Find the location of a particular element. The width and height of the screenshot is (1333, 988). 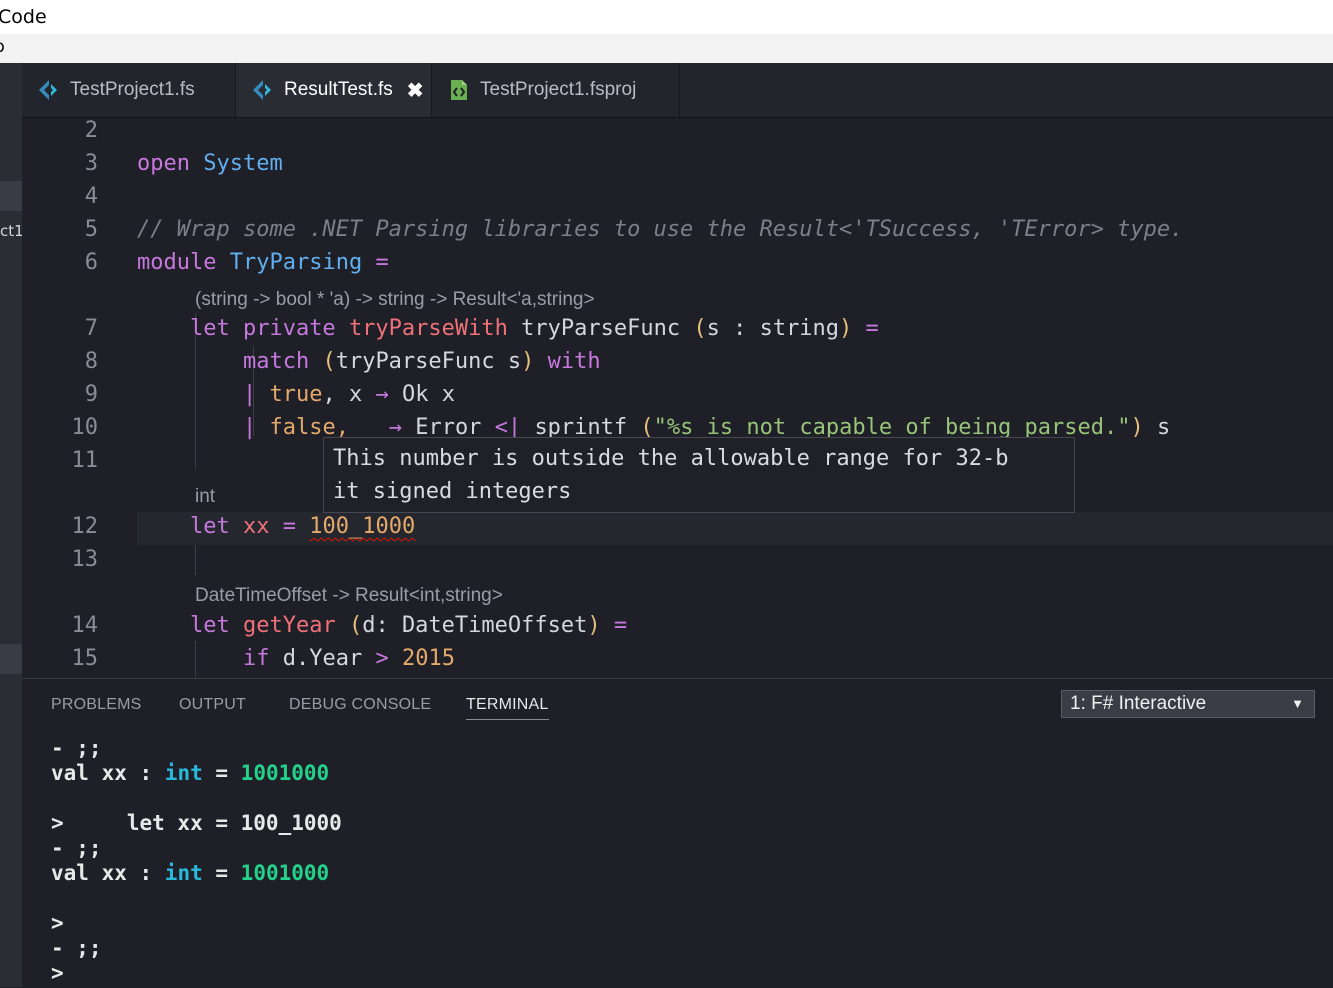

code-line-current: let xx = 100_1000 is located at coordinates (302, 526).